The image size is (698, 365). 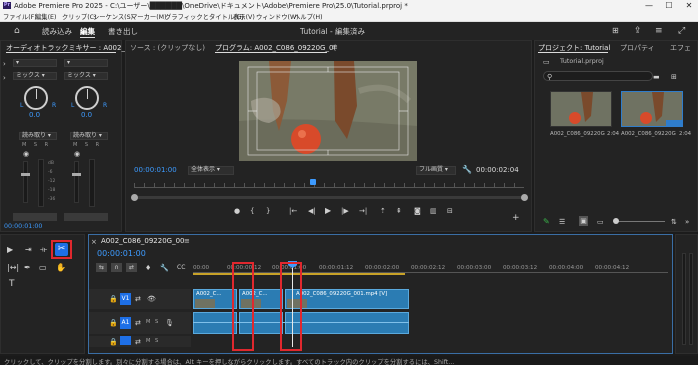 I want to click on minimize-button: —, so click(x=649, y=5).